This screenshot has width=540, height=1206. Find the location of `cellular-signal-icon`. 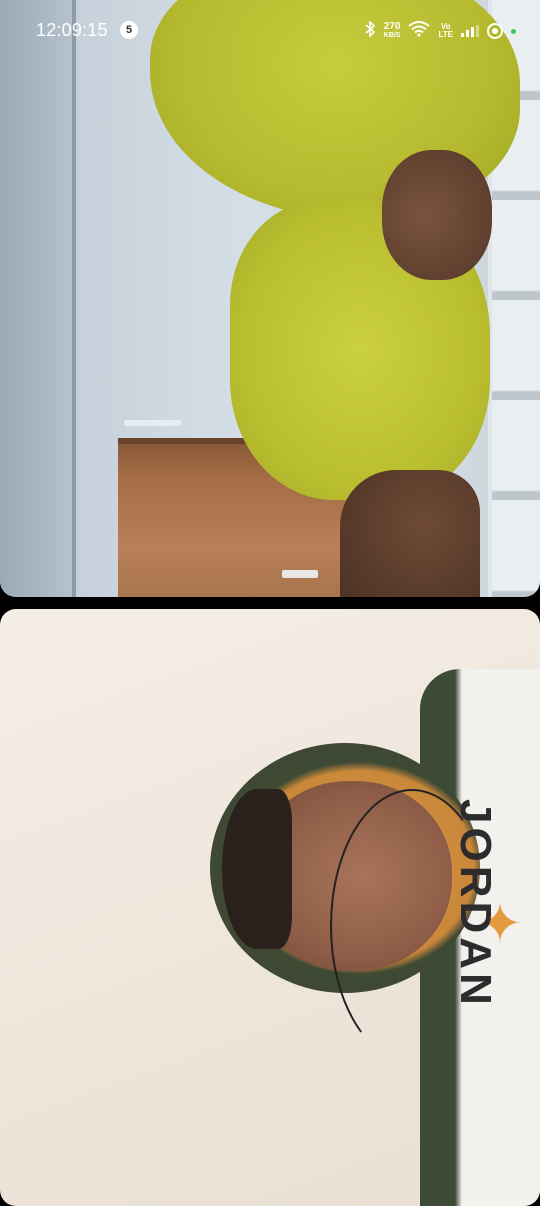

cellular-signal-icon is located at coordinates (470, 31).